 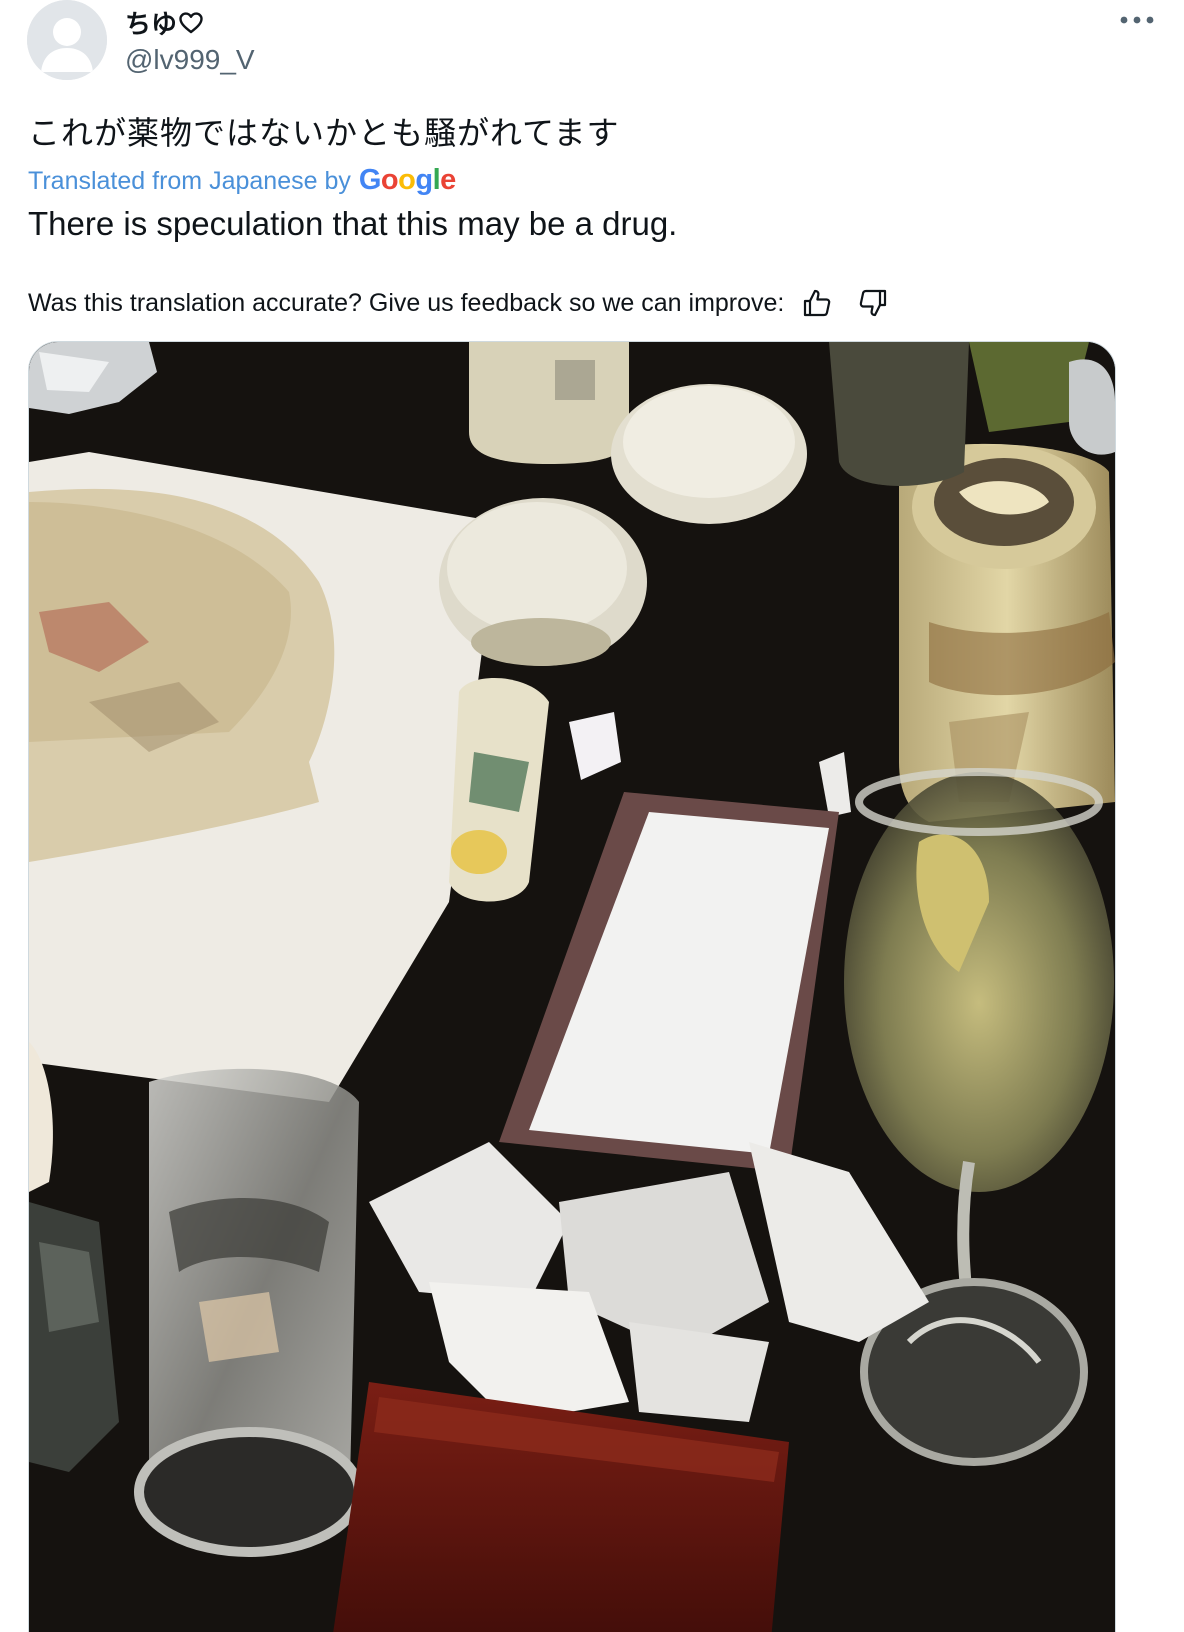 I want to click on author-display-name: ちゆ, so click(x=151, y=24).